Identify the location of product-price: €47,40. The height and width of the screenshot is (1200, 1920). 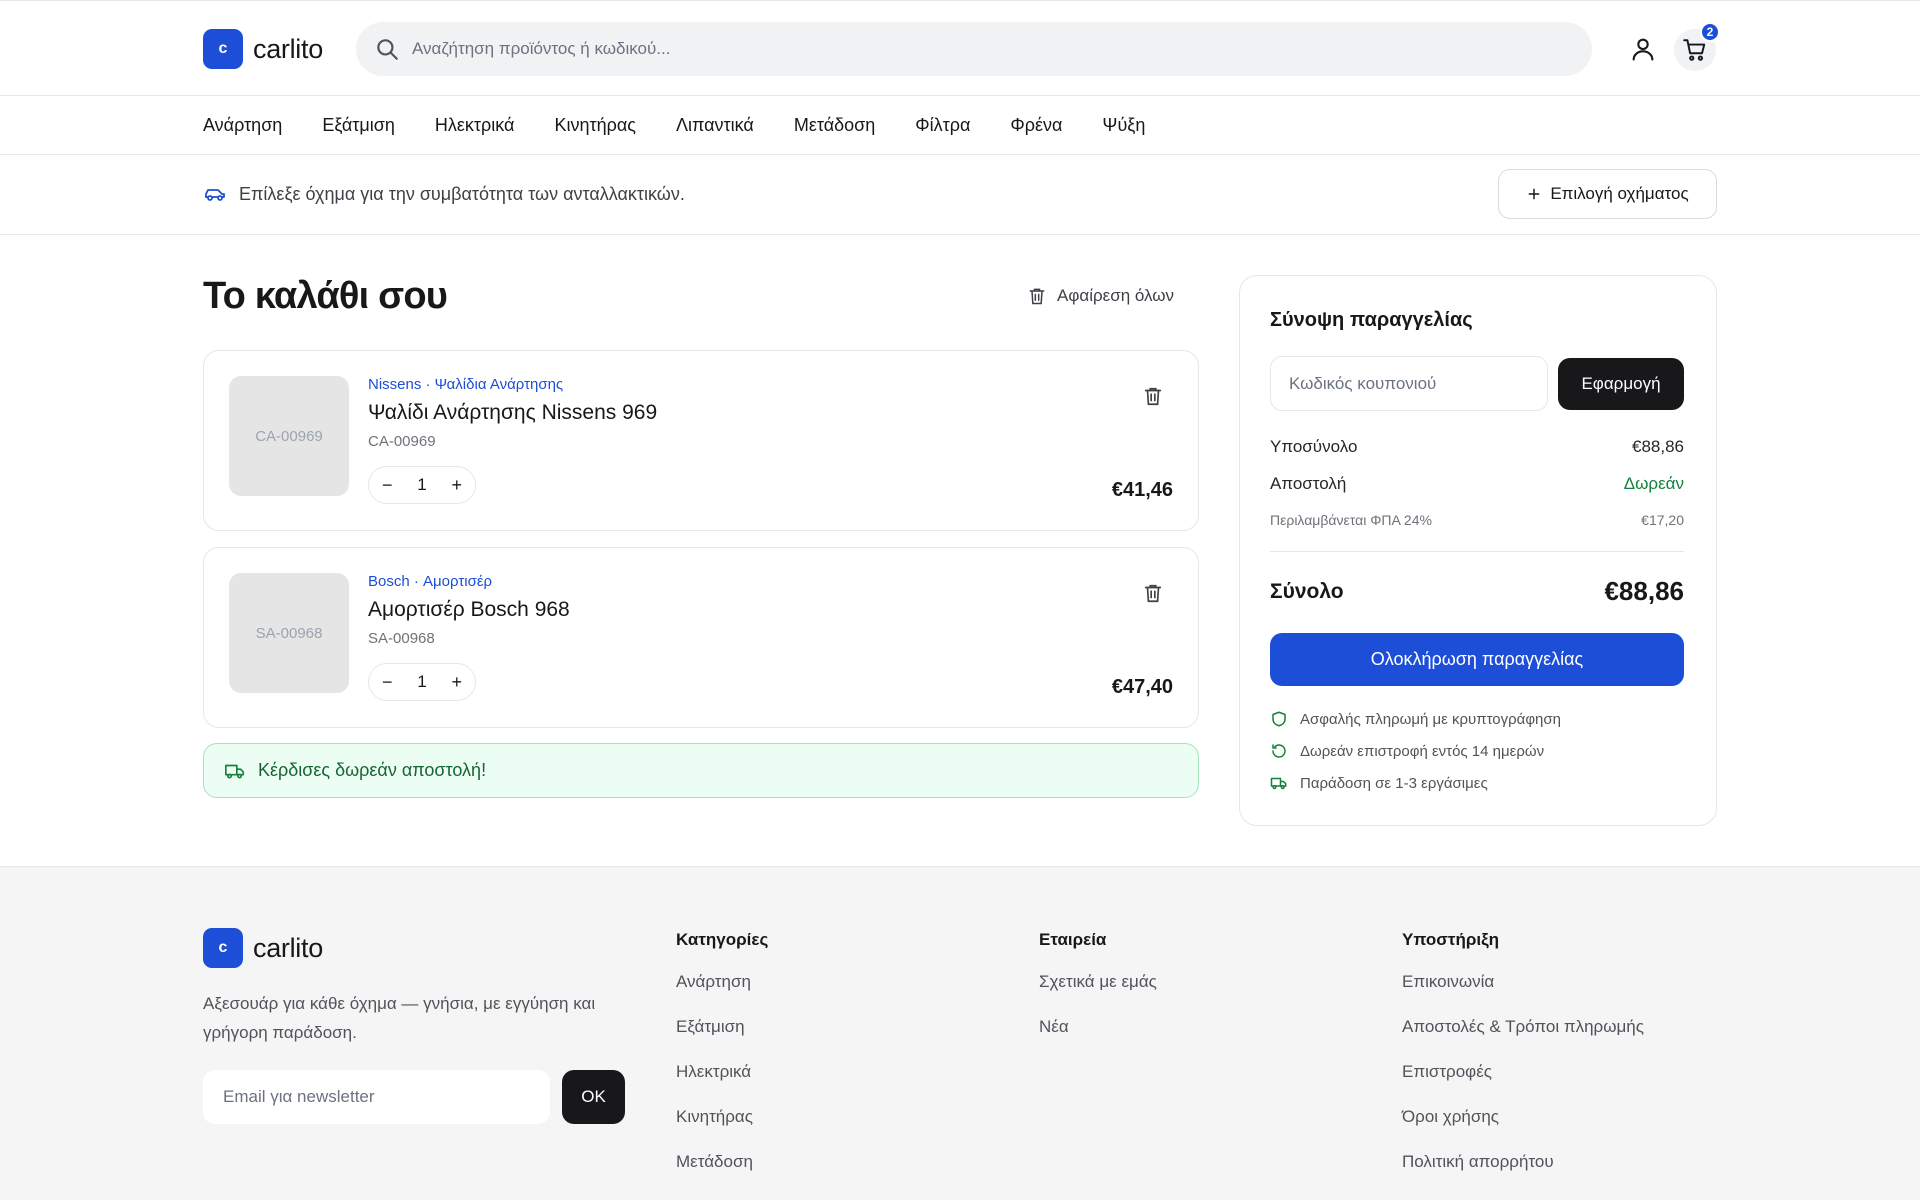
(1142, 687).